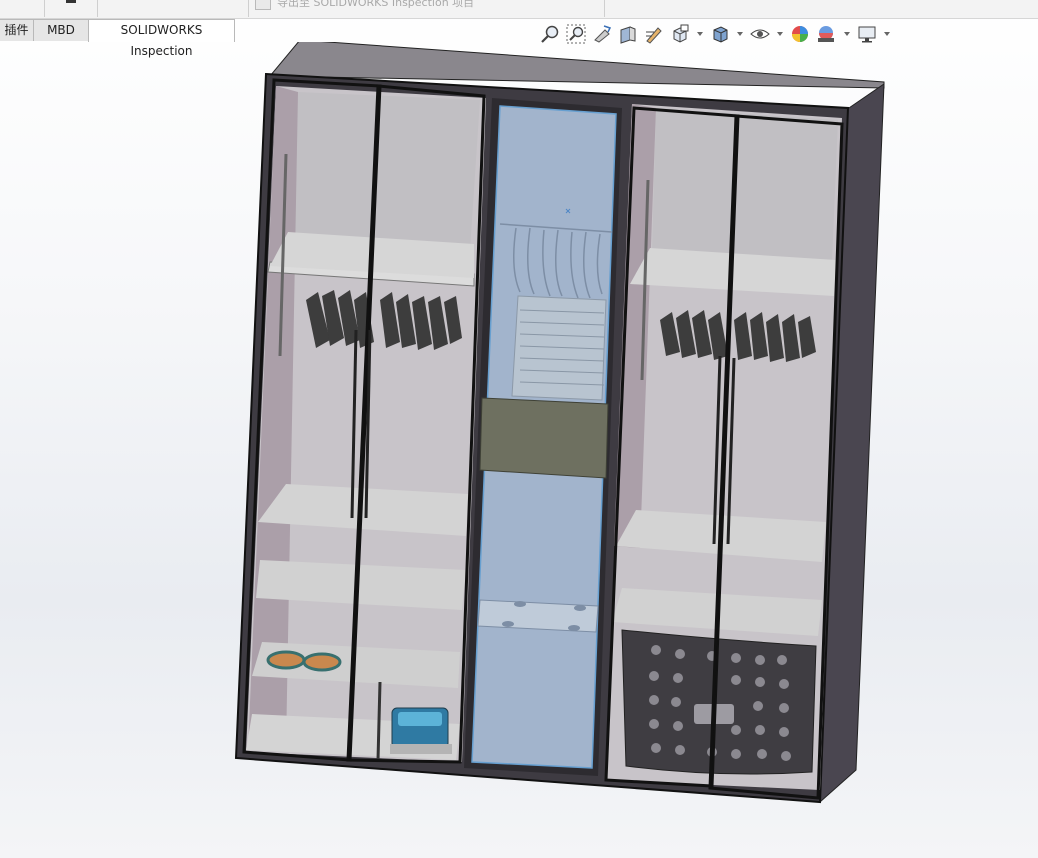 The image size is (1038, 858). What do you see at coordinates (550, 34) in the screenshot?
I see `zoom-to-fit-icon` at bounding box center [550, 34].